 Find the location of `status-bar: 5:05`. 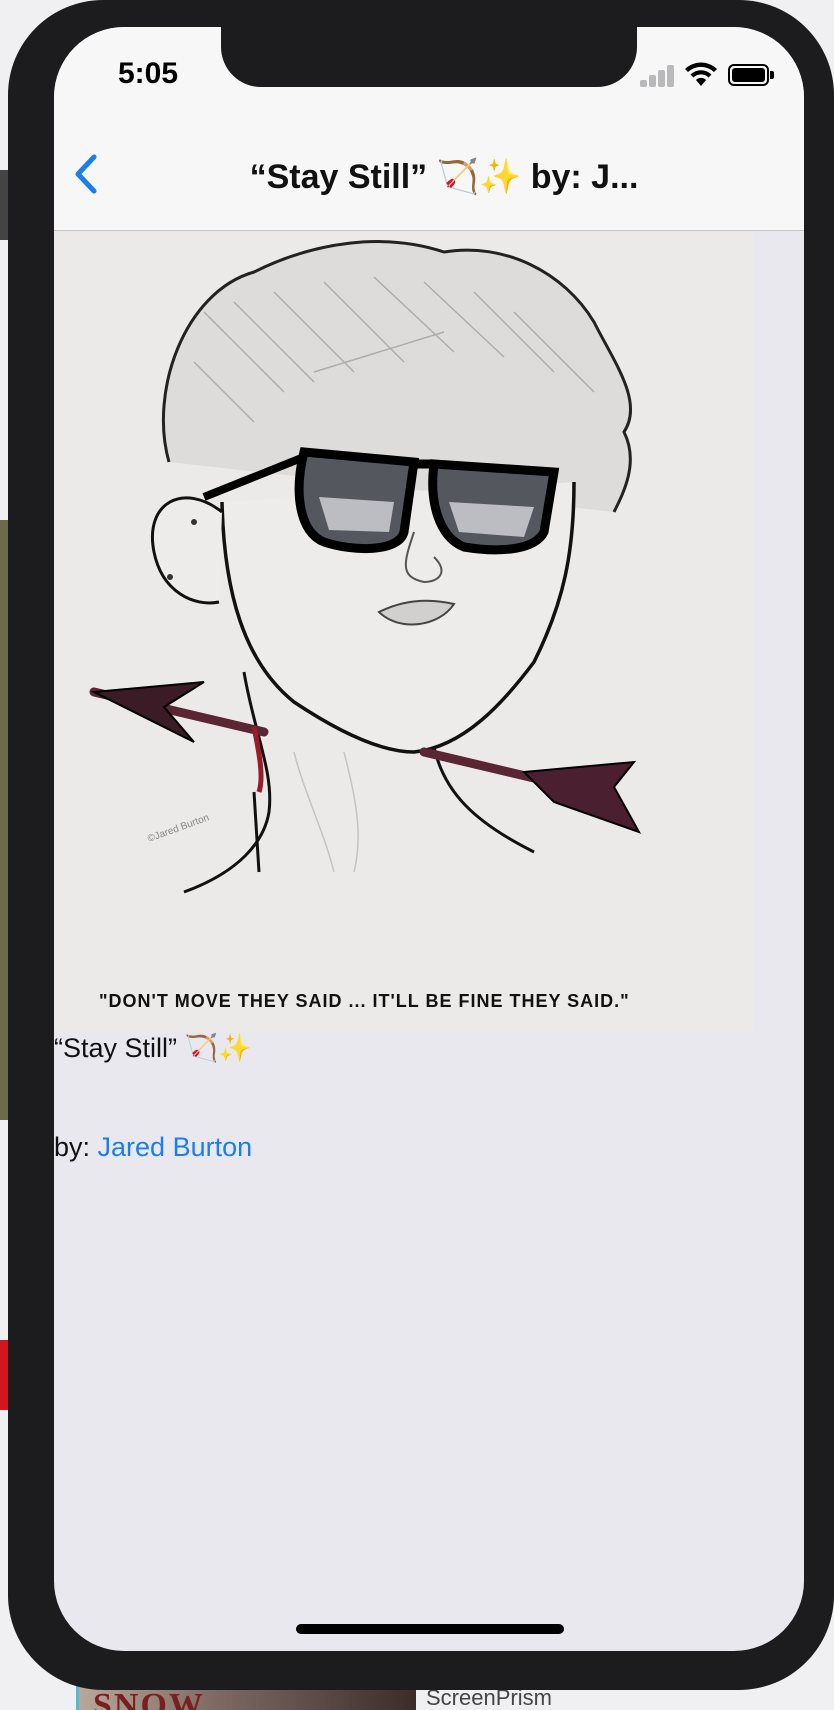

status-bar: 5:05 is located at coordinates (429, 72).